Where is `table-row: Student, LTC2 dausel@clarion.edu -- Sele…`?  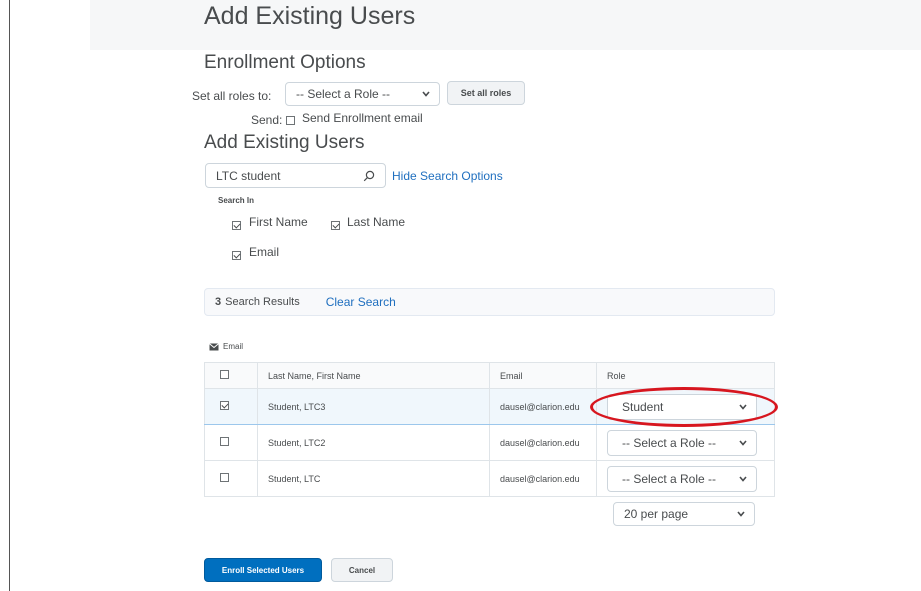 table-row: Student, LTC2 dausel@clarion.edu -- Sele… is located at coordinates (489, 442).